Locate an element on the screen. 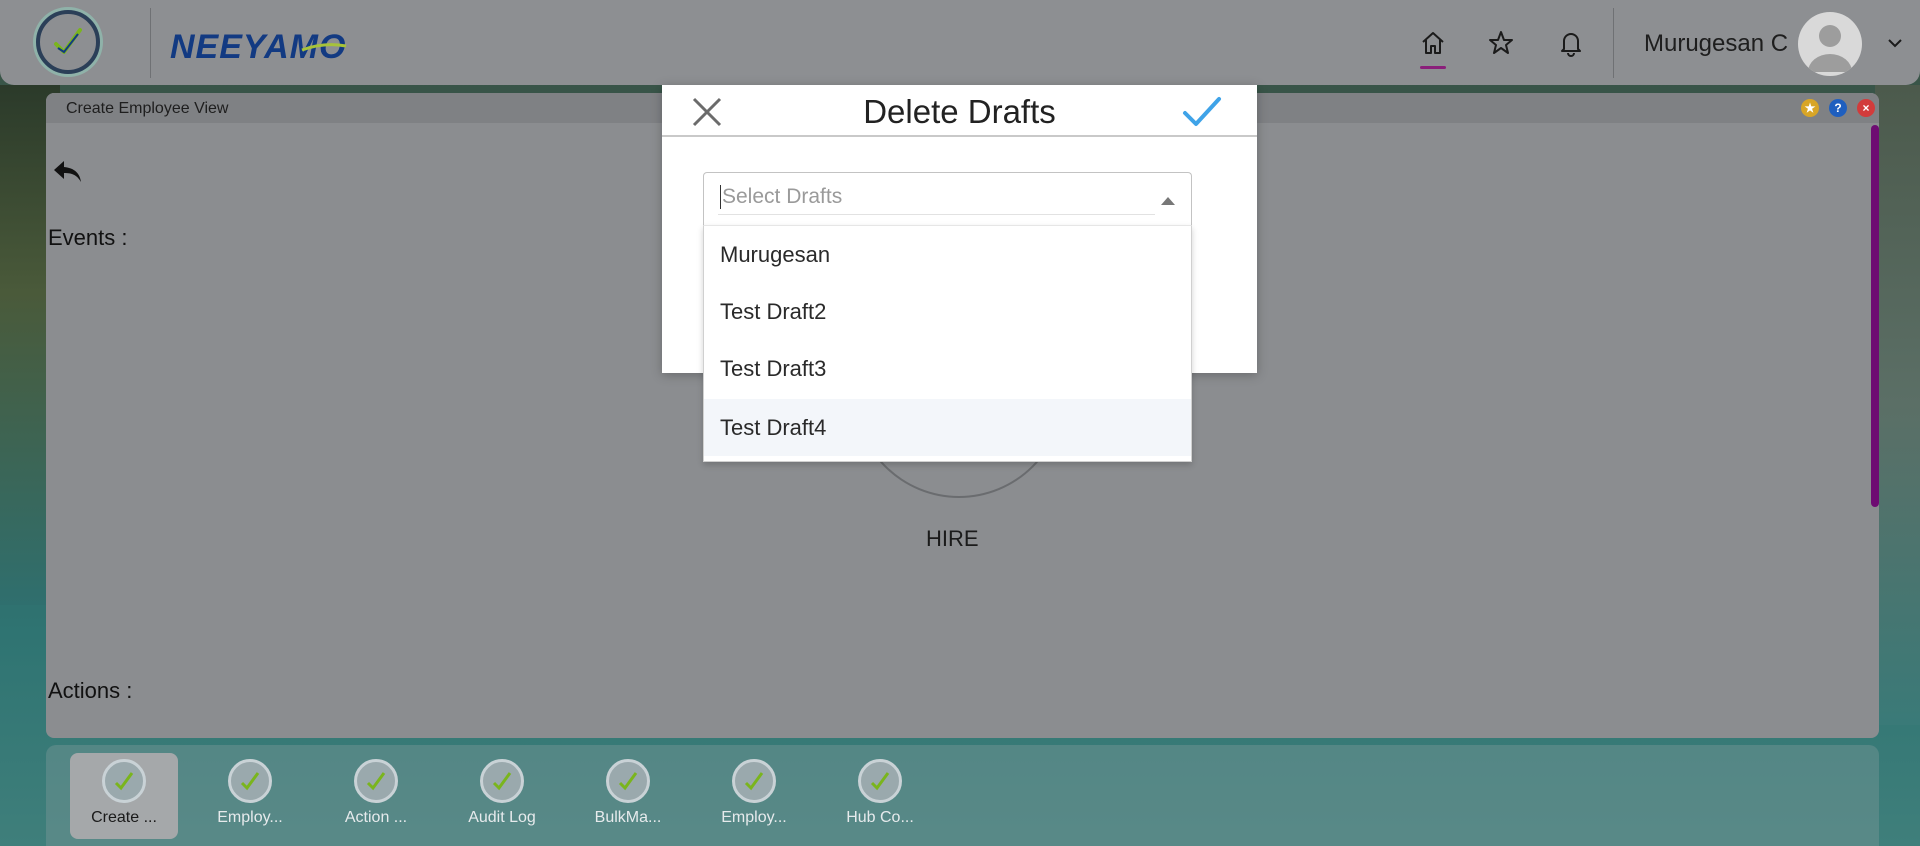 This screenshot has height=846, width=1920. dropdown-option: Test Draft4 is located at coordinates (947, 427).